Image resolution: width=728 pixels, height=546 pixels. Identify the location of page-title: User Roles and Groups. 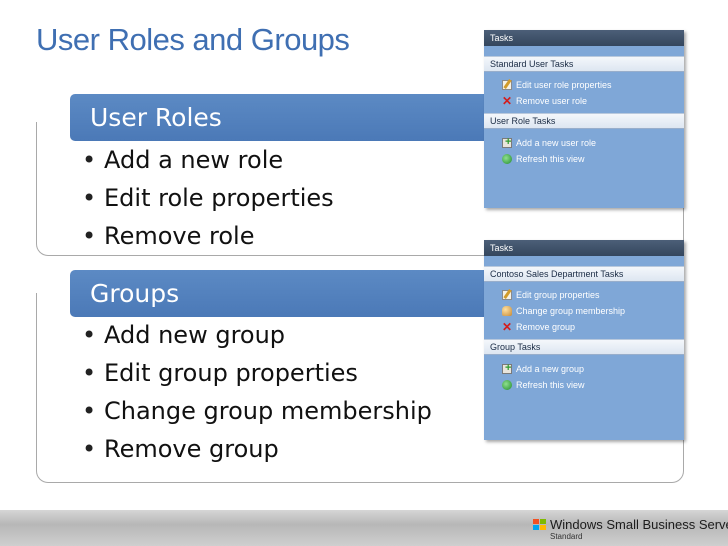
(193, 39).